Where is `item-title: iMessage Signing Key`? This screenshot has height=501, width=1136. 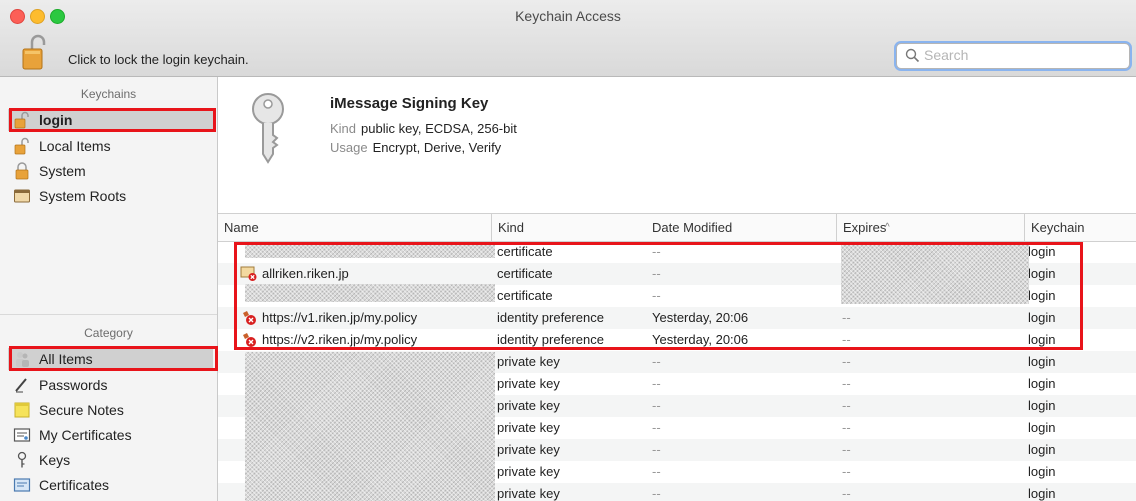
item-title: iMessage Signing Key is located at coordinates (409, 103).